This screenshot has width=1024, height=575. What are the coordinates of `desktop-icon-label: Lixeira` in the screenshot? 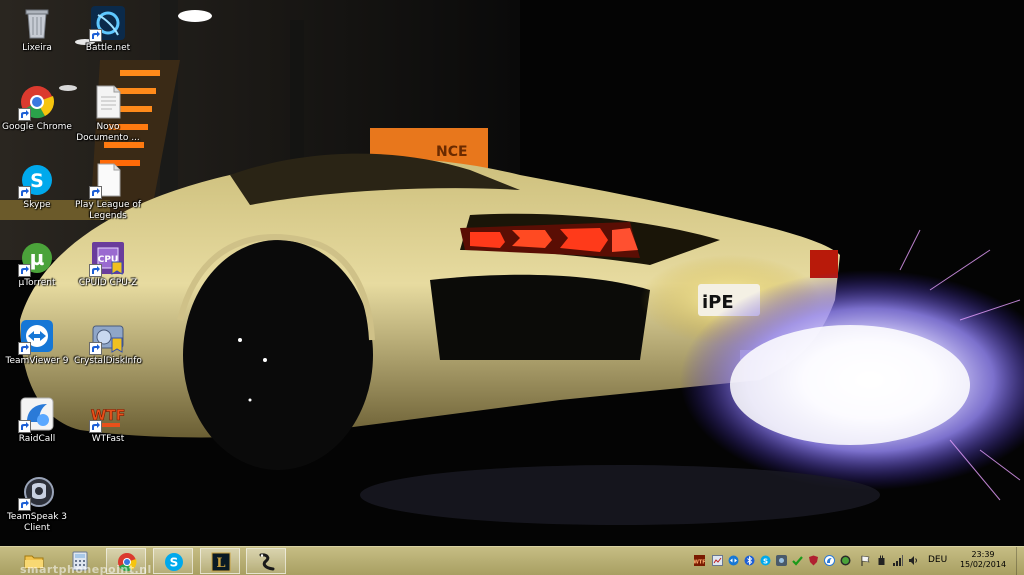 It's located at (37, 48).